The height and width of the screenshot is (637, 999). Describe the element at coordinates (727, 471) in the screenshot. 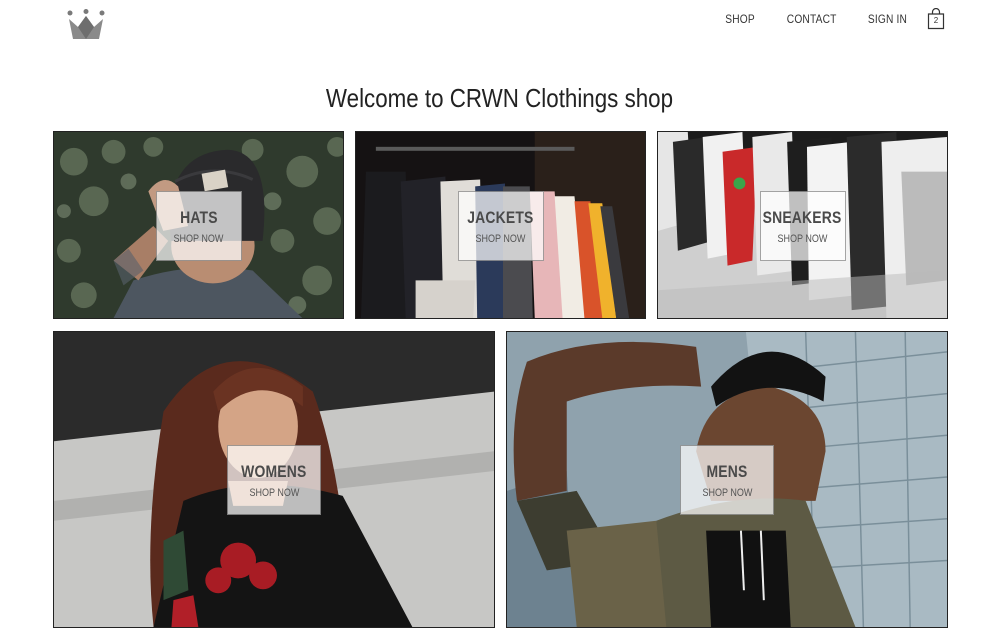

I see `mens-title: MENS` at that location.